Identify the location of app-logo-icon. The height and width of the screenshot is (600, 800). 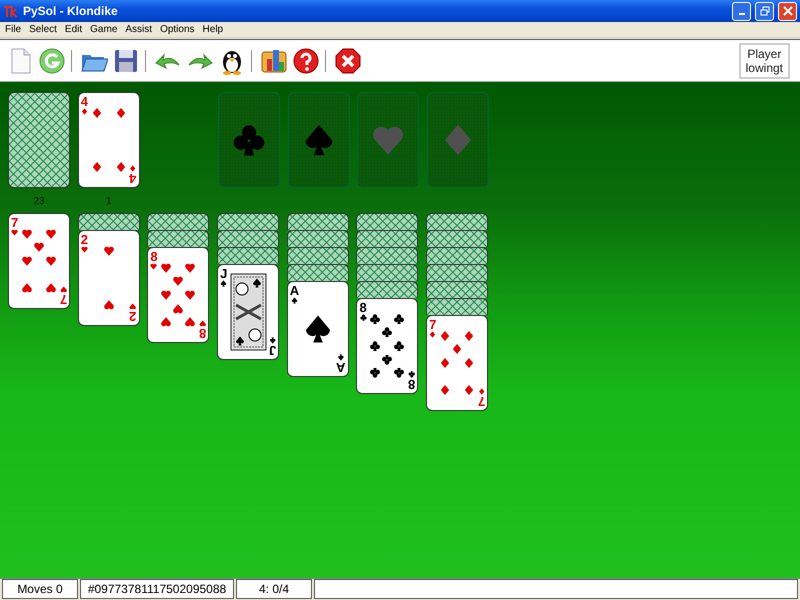
(11, 11).